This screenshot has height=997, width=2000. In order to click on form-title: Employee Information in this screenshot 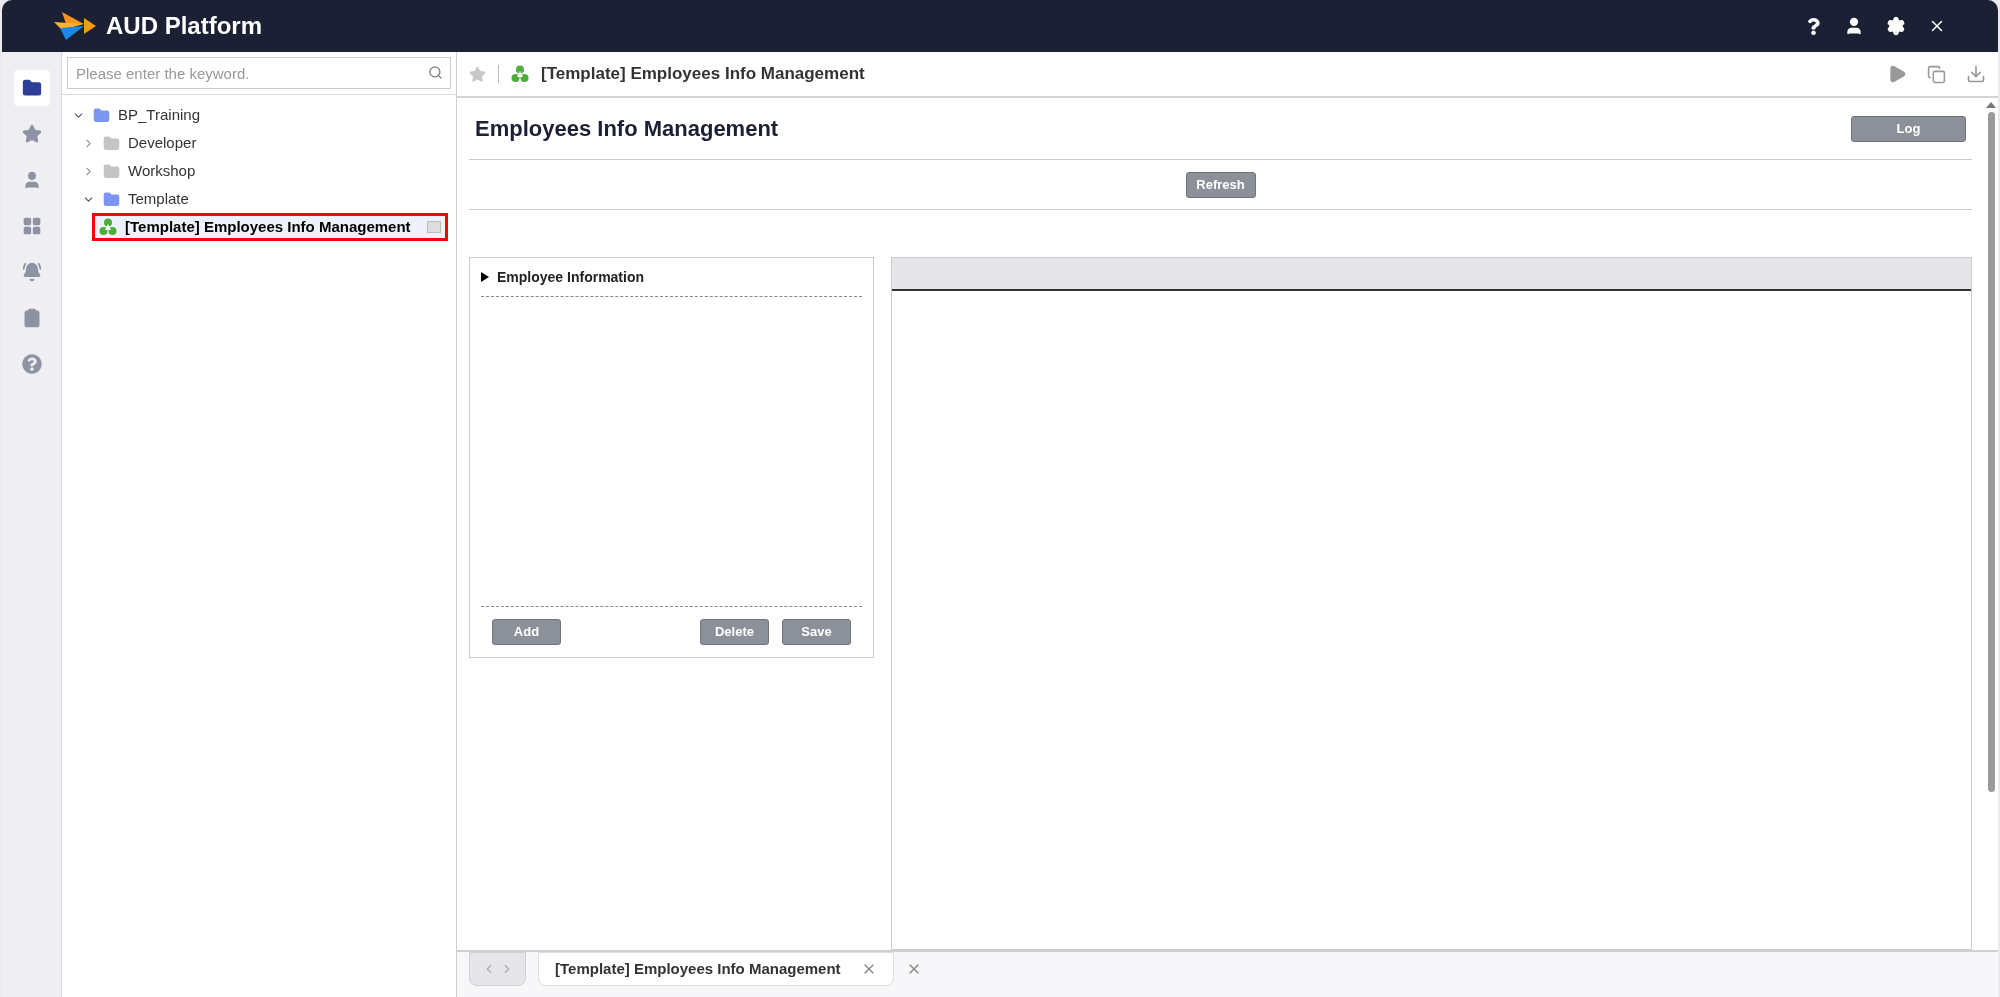, I will do `click(571, 277)`.